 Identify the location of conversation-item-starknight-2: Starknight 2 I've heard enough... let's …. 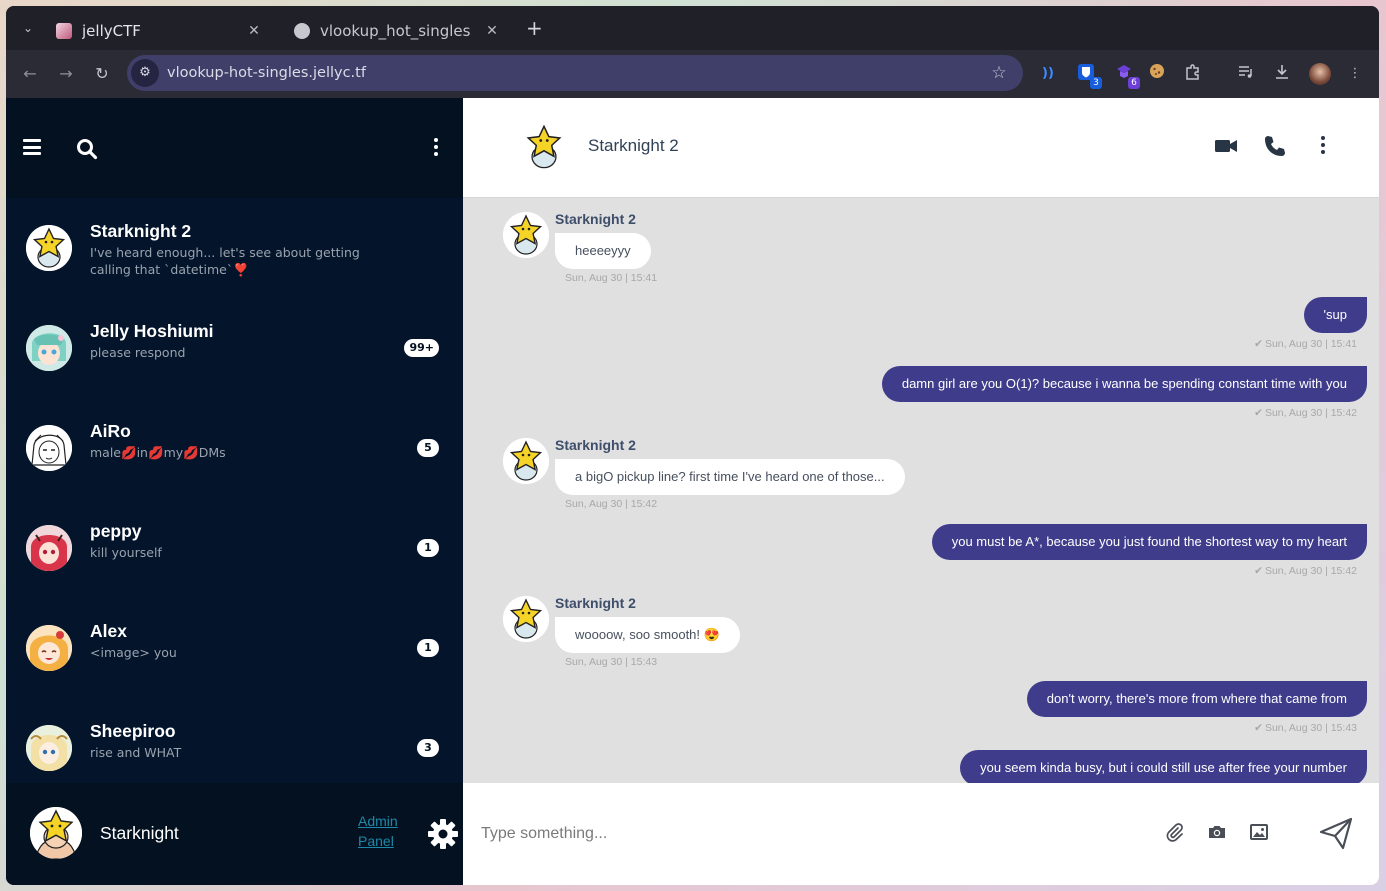
(234, 248).